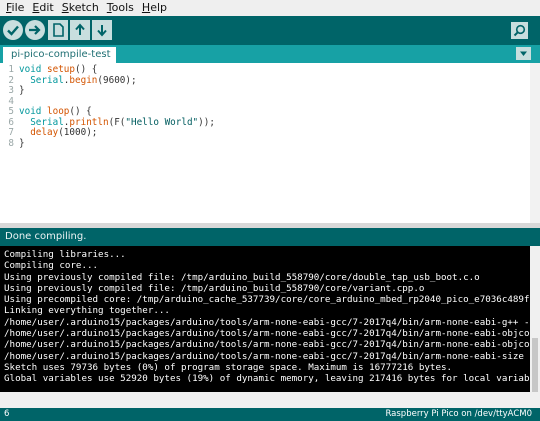 This screenshot has height=421, width=540. Describe the element at coordinates (117, 122) in the screenshot. I see `code-token: (F(` at that location.